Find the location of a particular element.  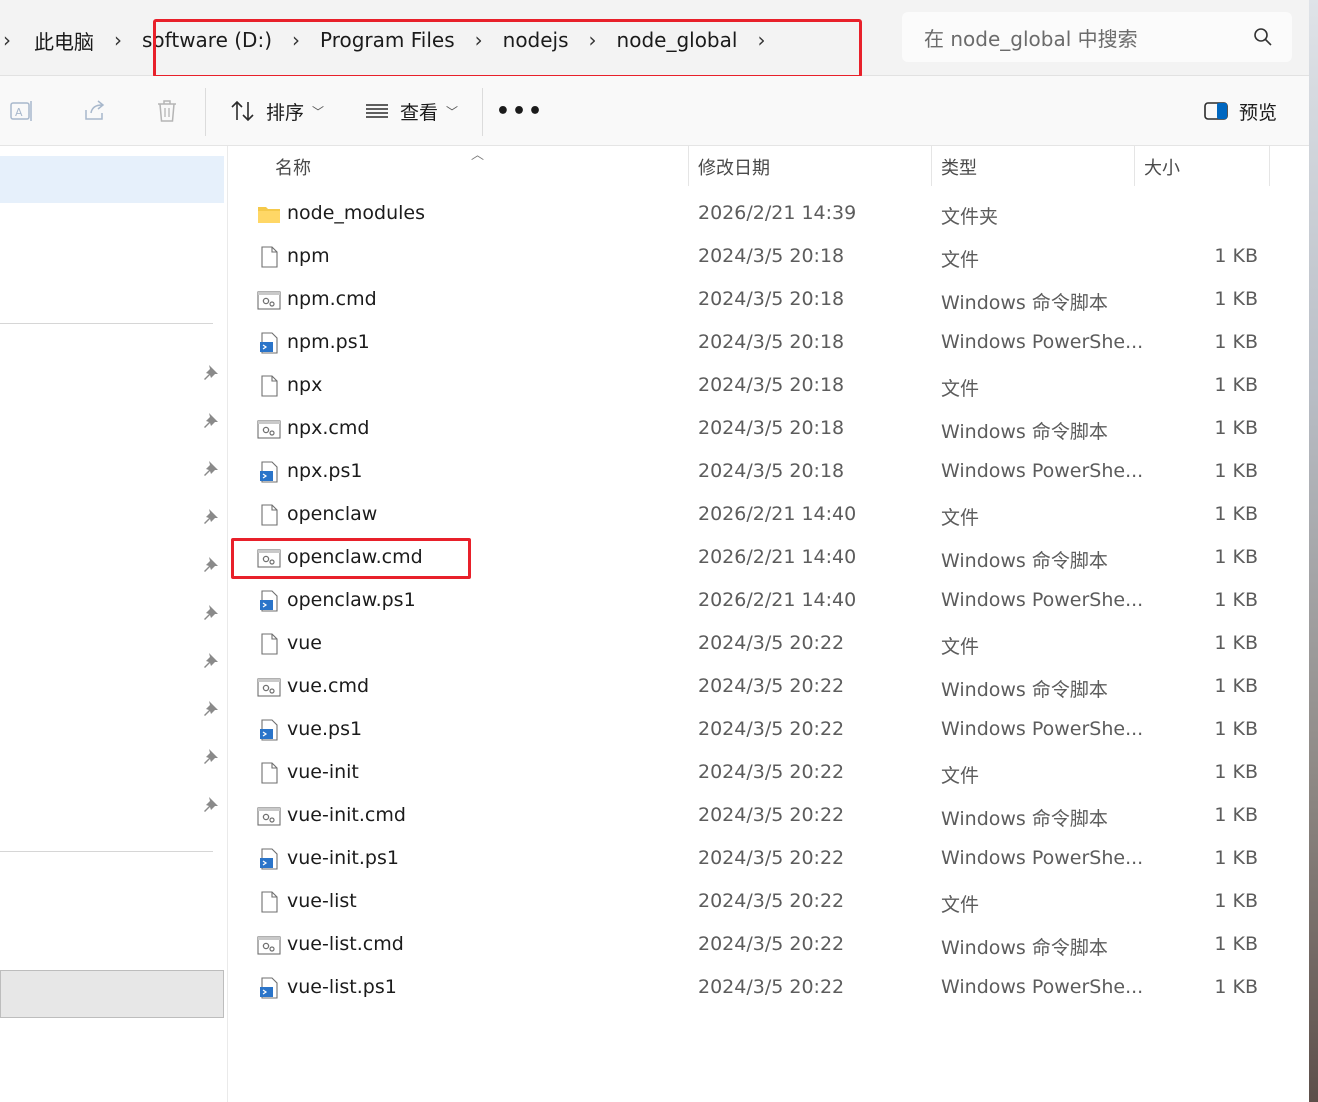

breadcrumb-item-node-global: node_global is located at coordinates (677, 40).